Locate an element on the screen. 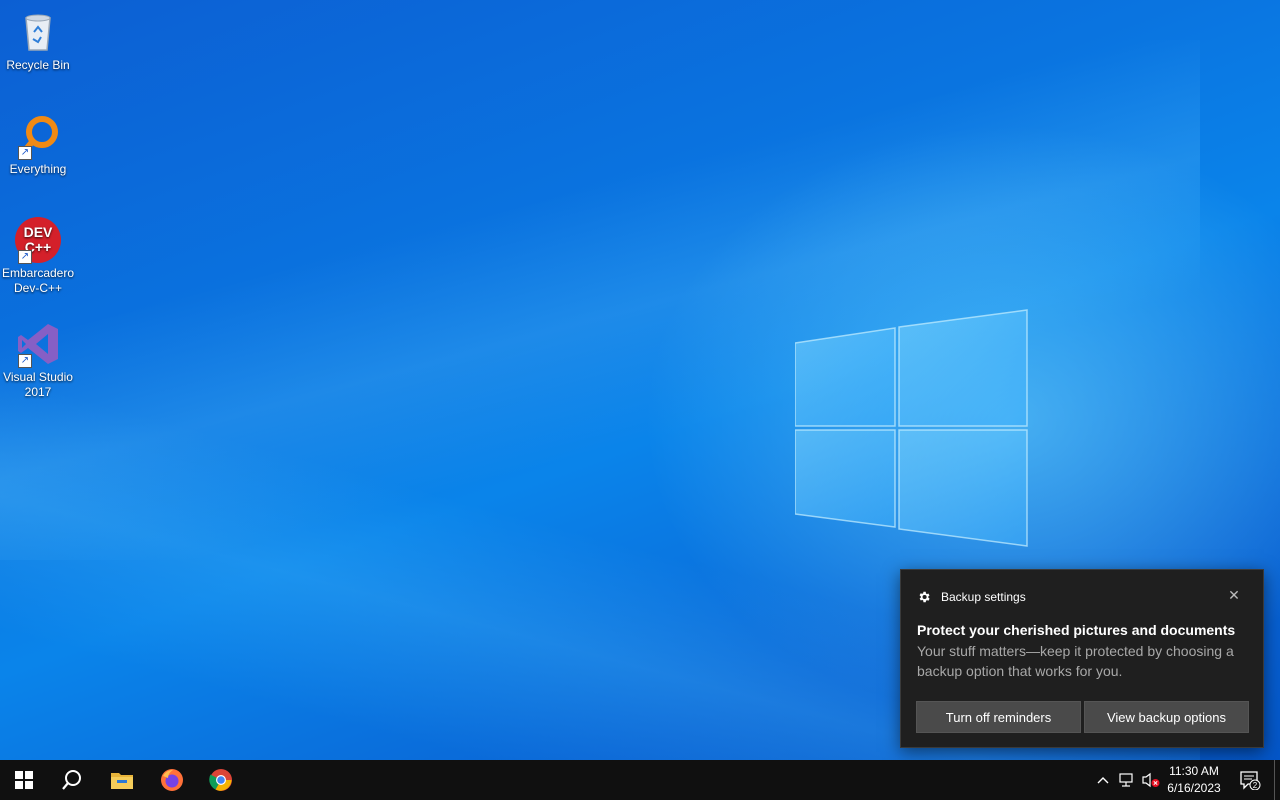 This screenshot has height=800, width=1280. taskbar-firefox is located at coordinates (172, 780).